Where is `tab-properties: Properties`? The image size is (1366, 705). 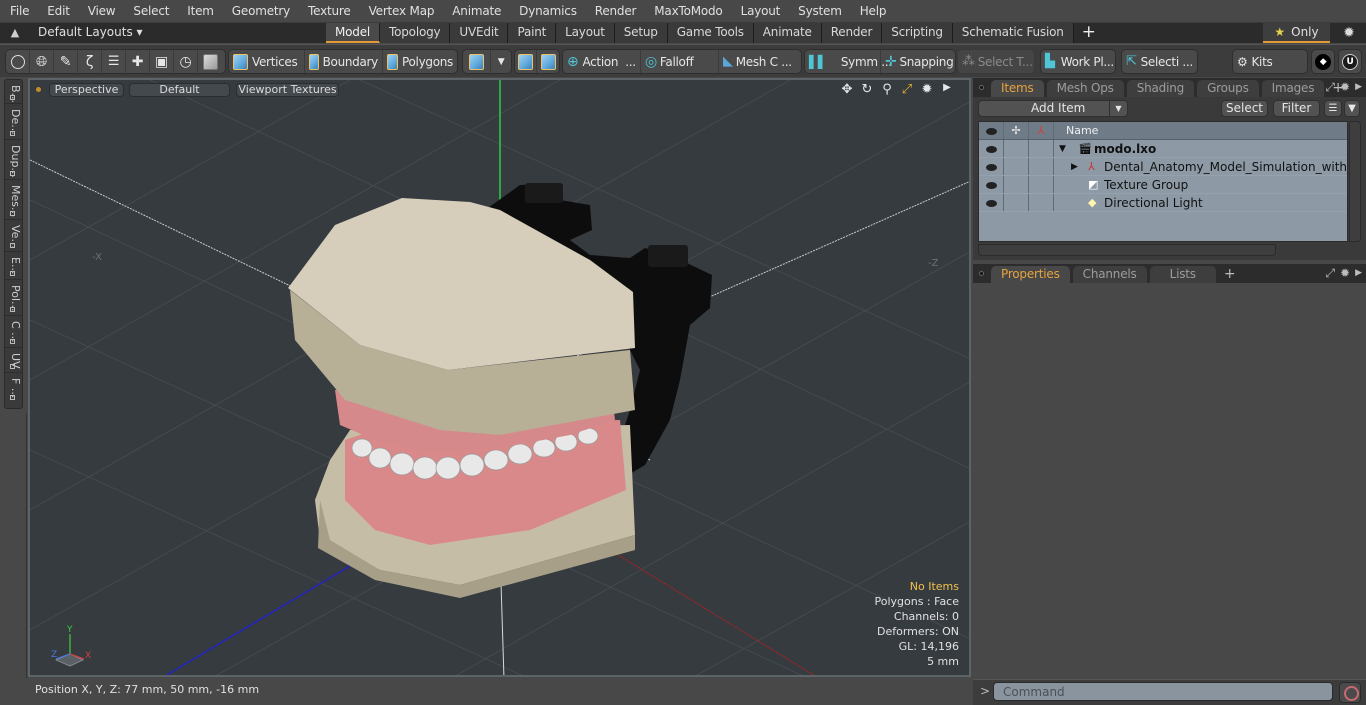 tab-properties: Properties is located at coordinates (1030, 274).